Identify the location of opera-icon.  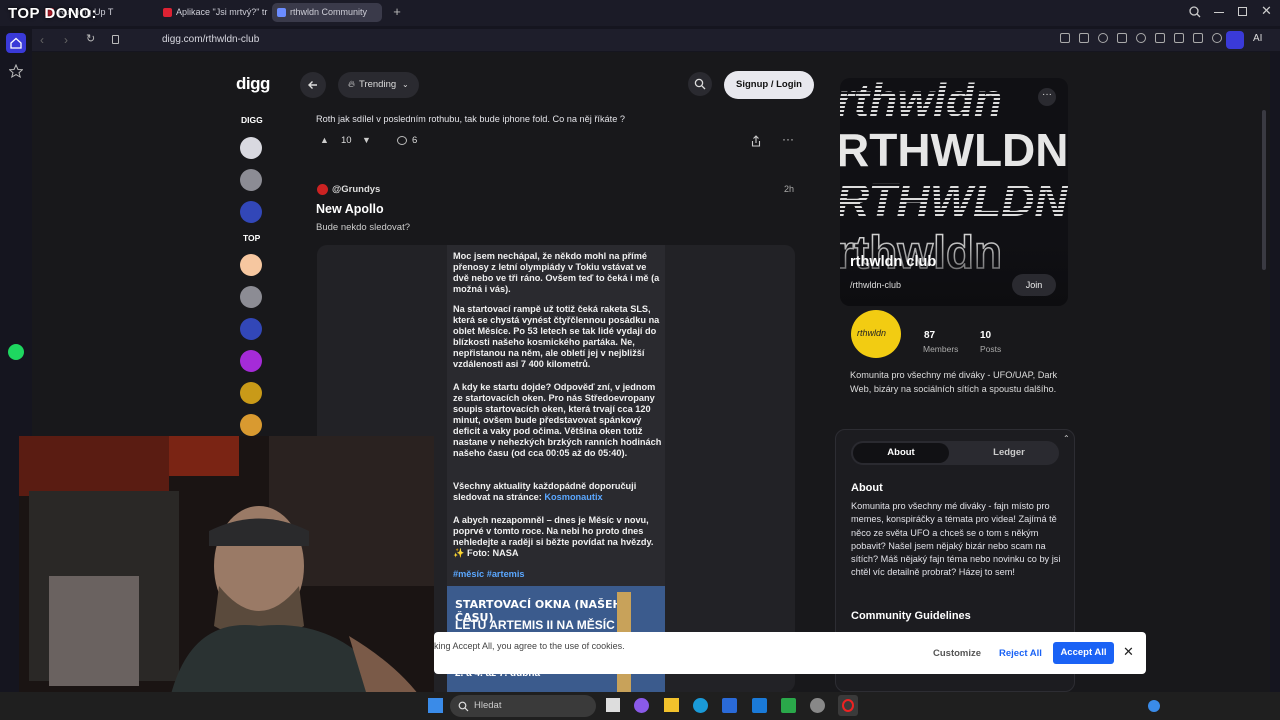
(848, 705).